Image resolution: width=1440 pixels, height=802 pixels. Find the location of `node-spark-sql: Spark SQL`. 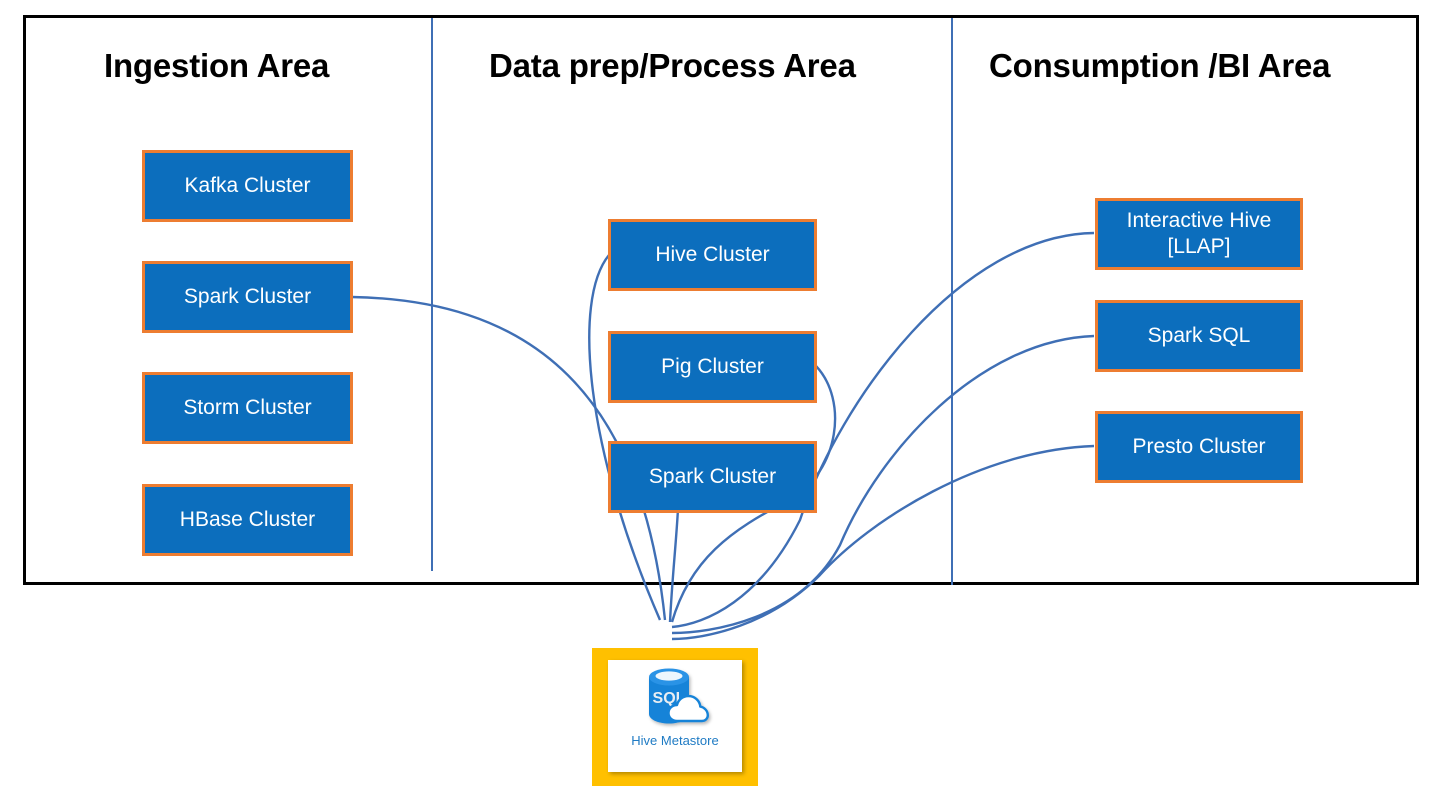

node-spark-sql: Spark SQL is located at coordinates (1199, 336).